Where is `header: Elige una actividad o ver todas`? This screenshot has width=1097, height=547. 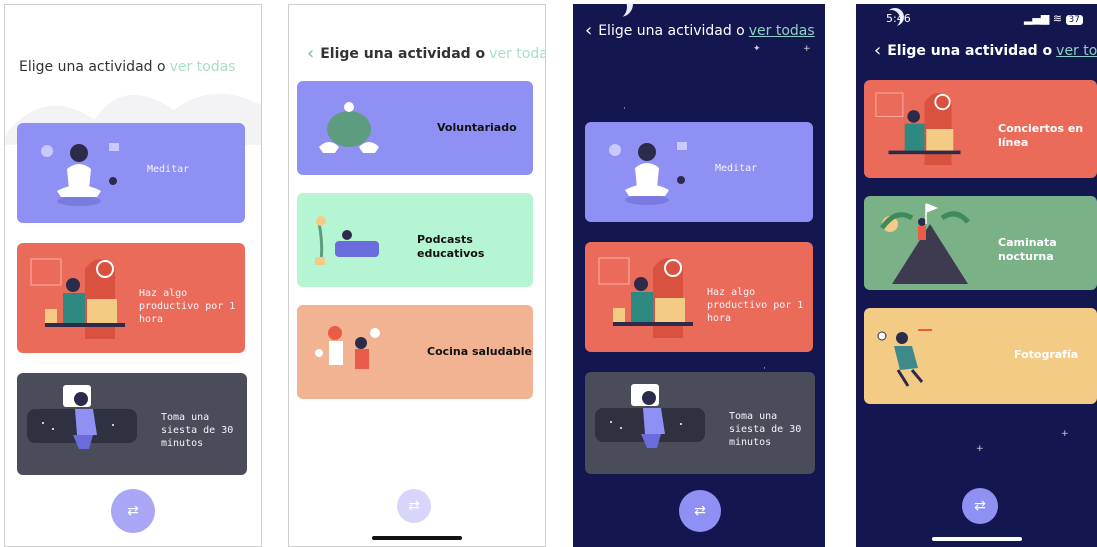 header: Elige una actividad o ver todas is located at coordinates (133, 67).